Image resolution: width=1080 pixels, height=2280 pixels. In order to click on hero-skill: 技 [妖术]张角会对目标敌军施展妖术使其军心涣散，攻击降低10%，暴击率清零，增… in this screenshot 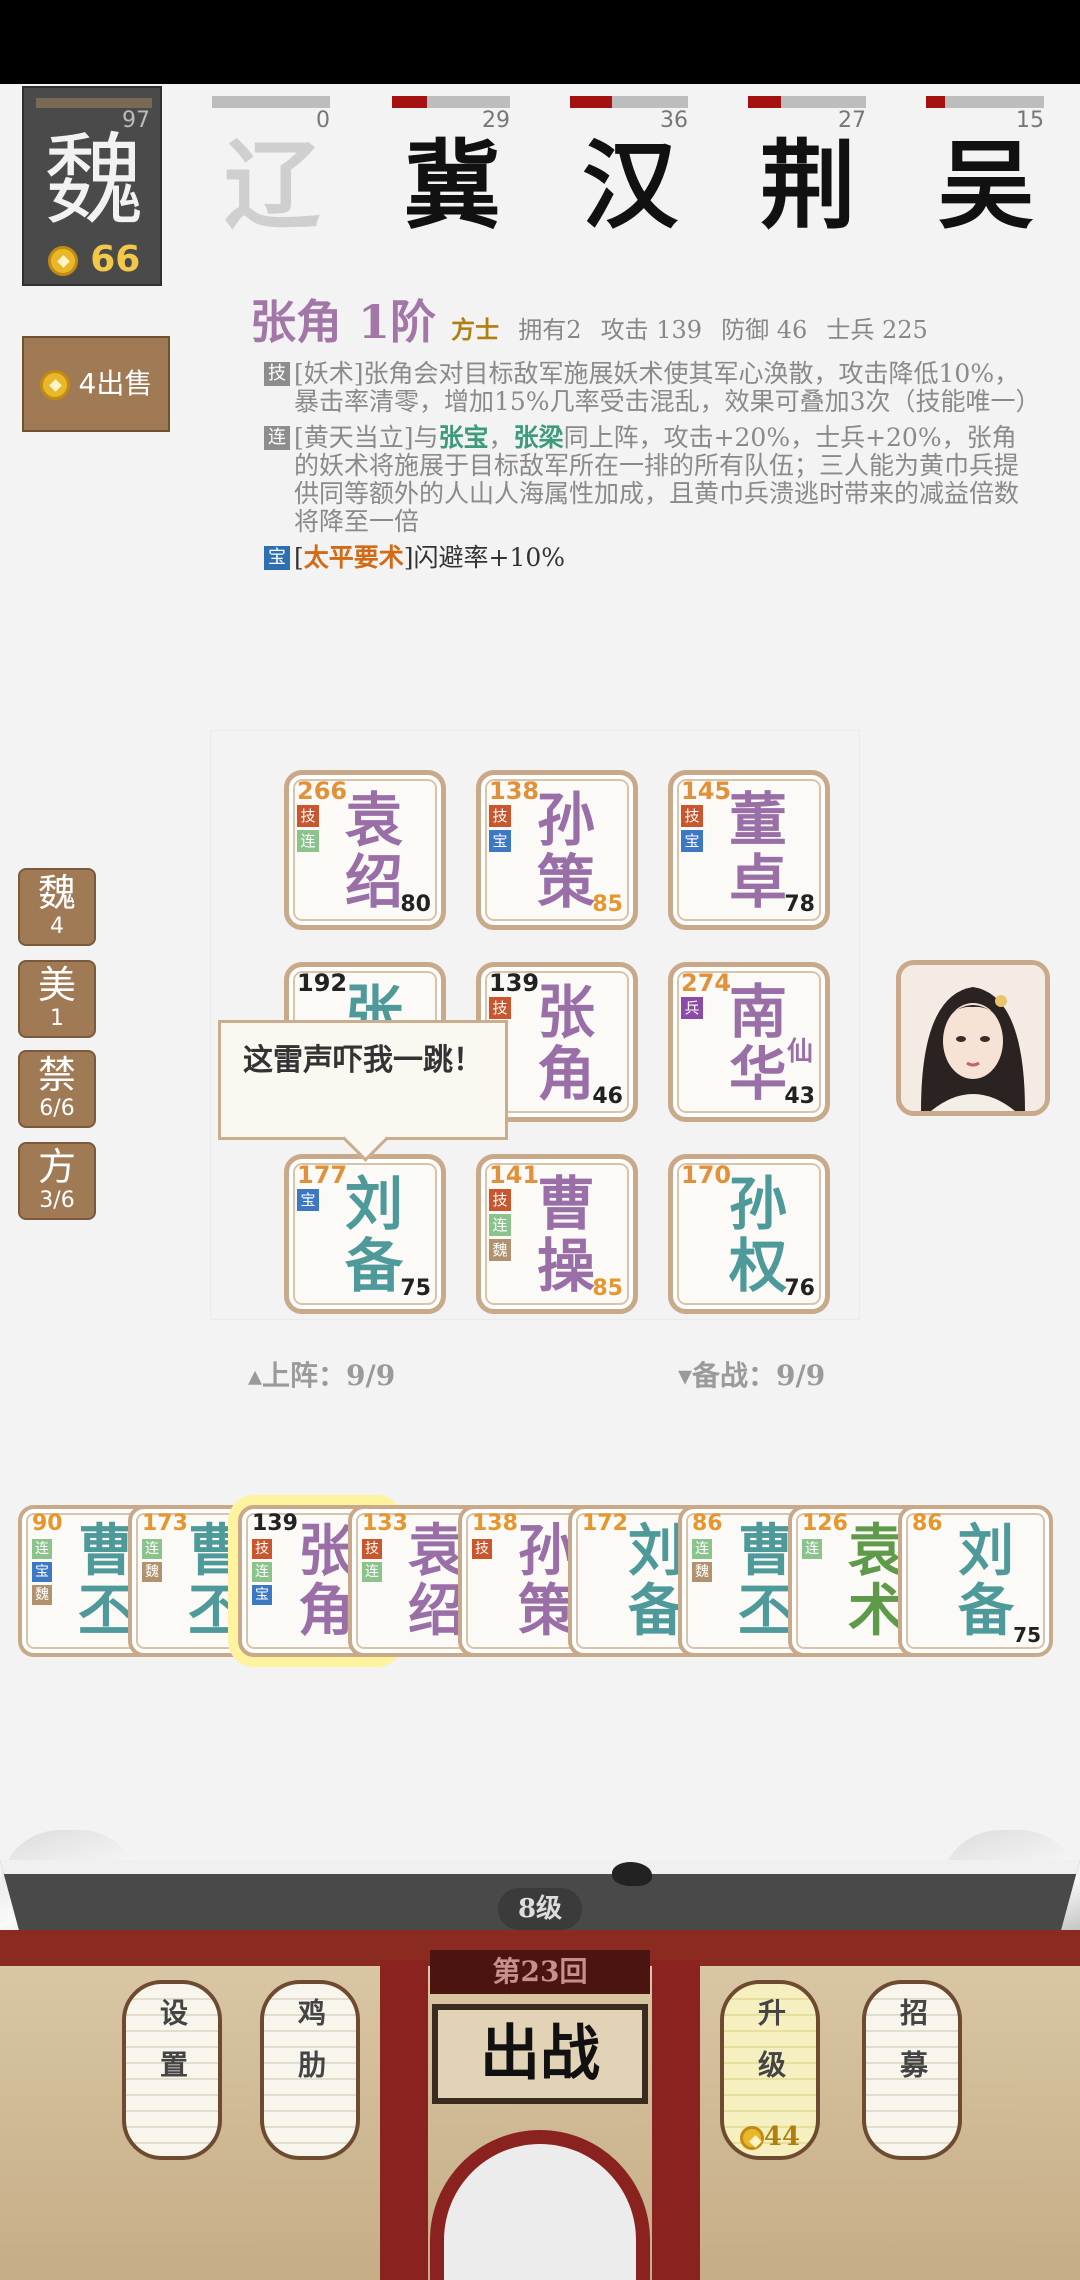, I will do `click(645, 388)`.